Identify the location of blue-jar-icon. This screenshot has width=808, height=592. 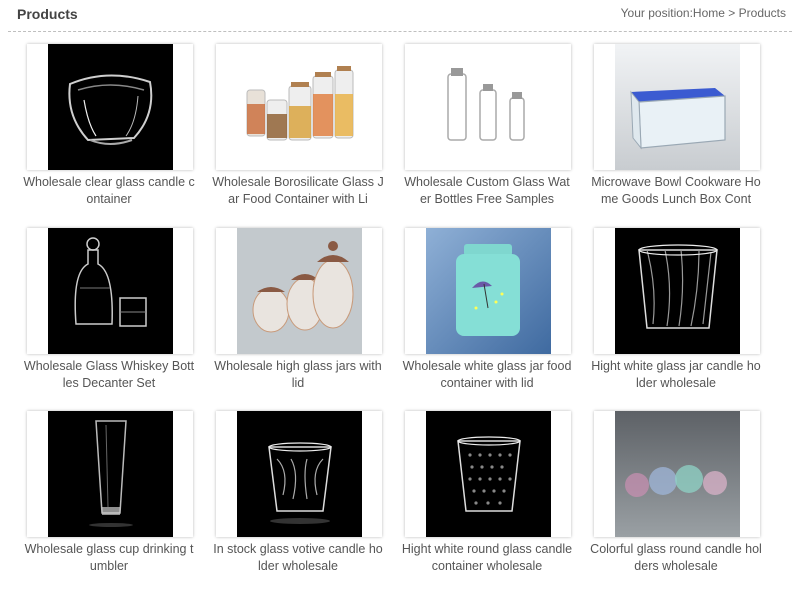
(488, 291).